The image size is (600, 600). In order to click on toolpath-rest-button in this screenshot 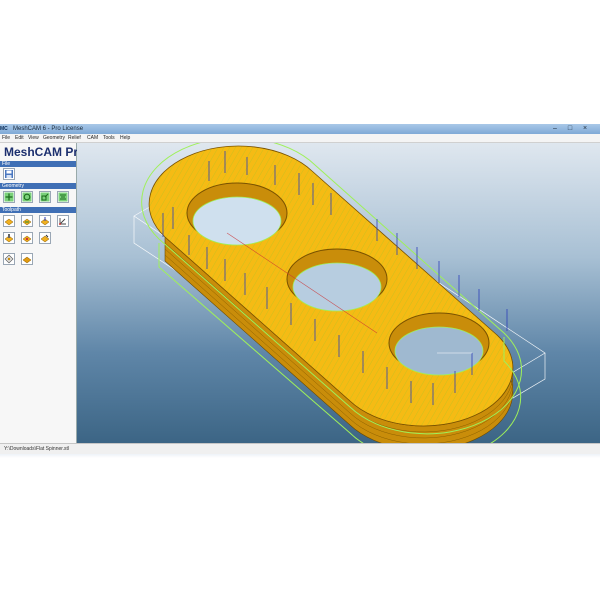, I will do `click(27, 238)`.